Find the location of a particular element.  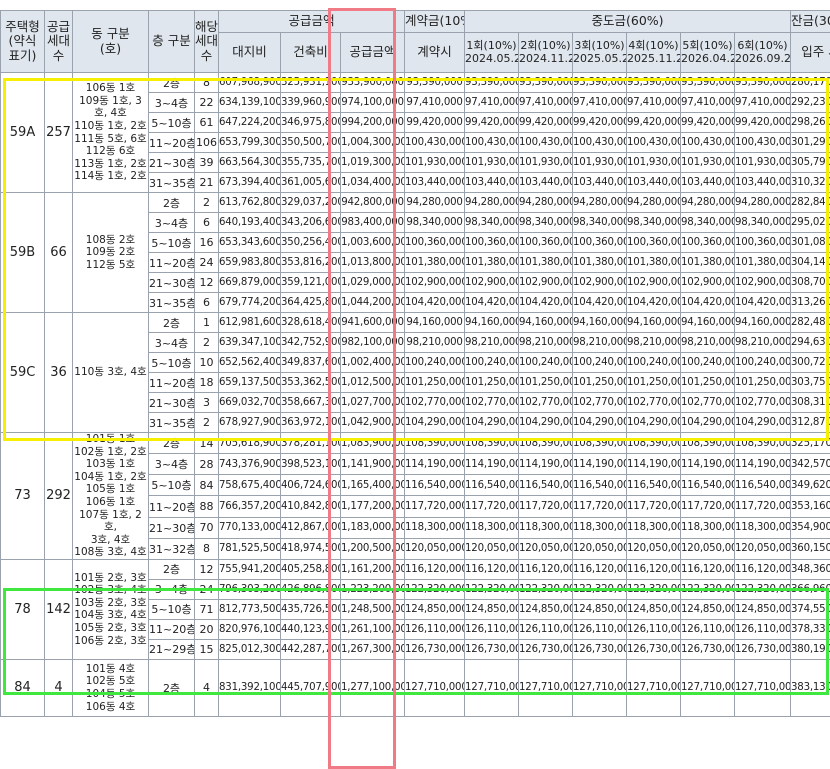

middle-6-cell: 100,240,000 is located at coordinates (763, 363).